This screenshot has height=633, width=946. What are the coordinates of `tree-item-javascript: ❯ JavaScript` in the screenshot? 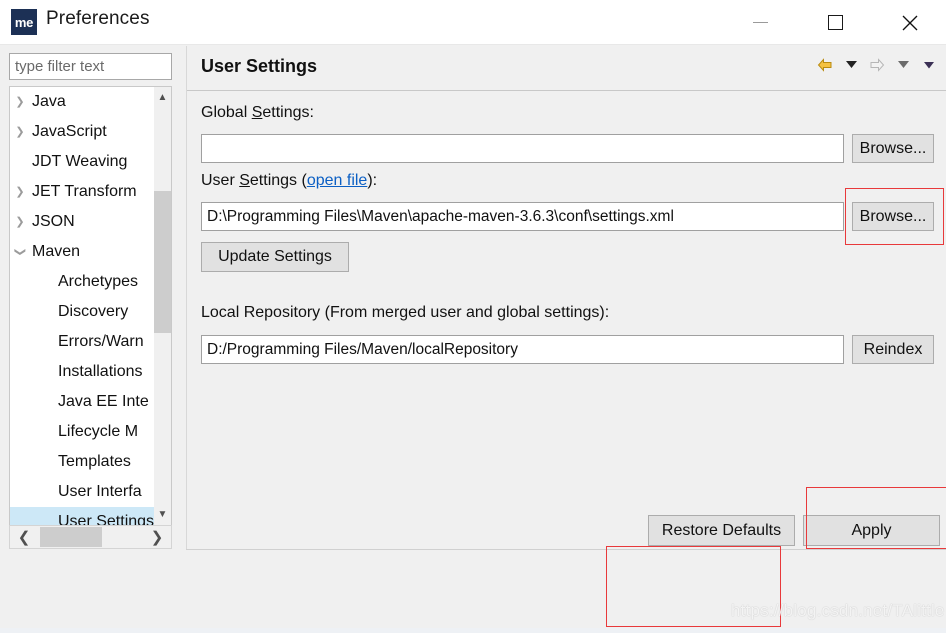 It's located at (83, 132).